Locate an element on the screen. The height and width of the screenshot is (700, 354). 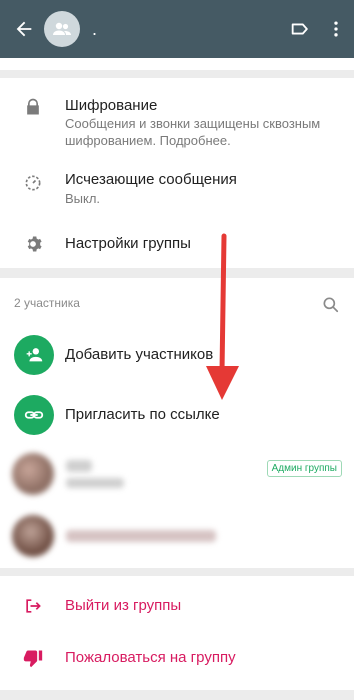
admin-badge: Админ группы is located at coordinates (304, 468).